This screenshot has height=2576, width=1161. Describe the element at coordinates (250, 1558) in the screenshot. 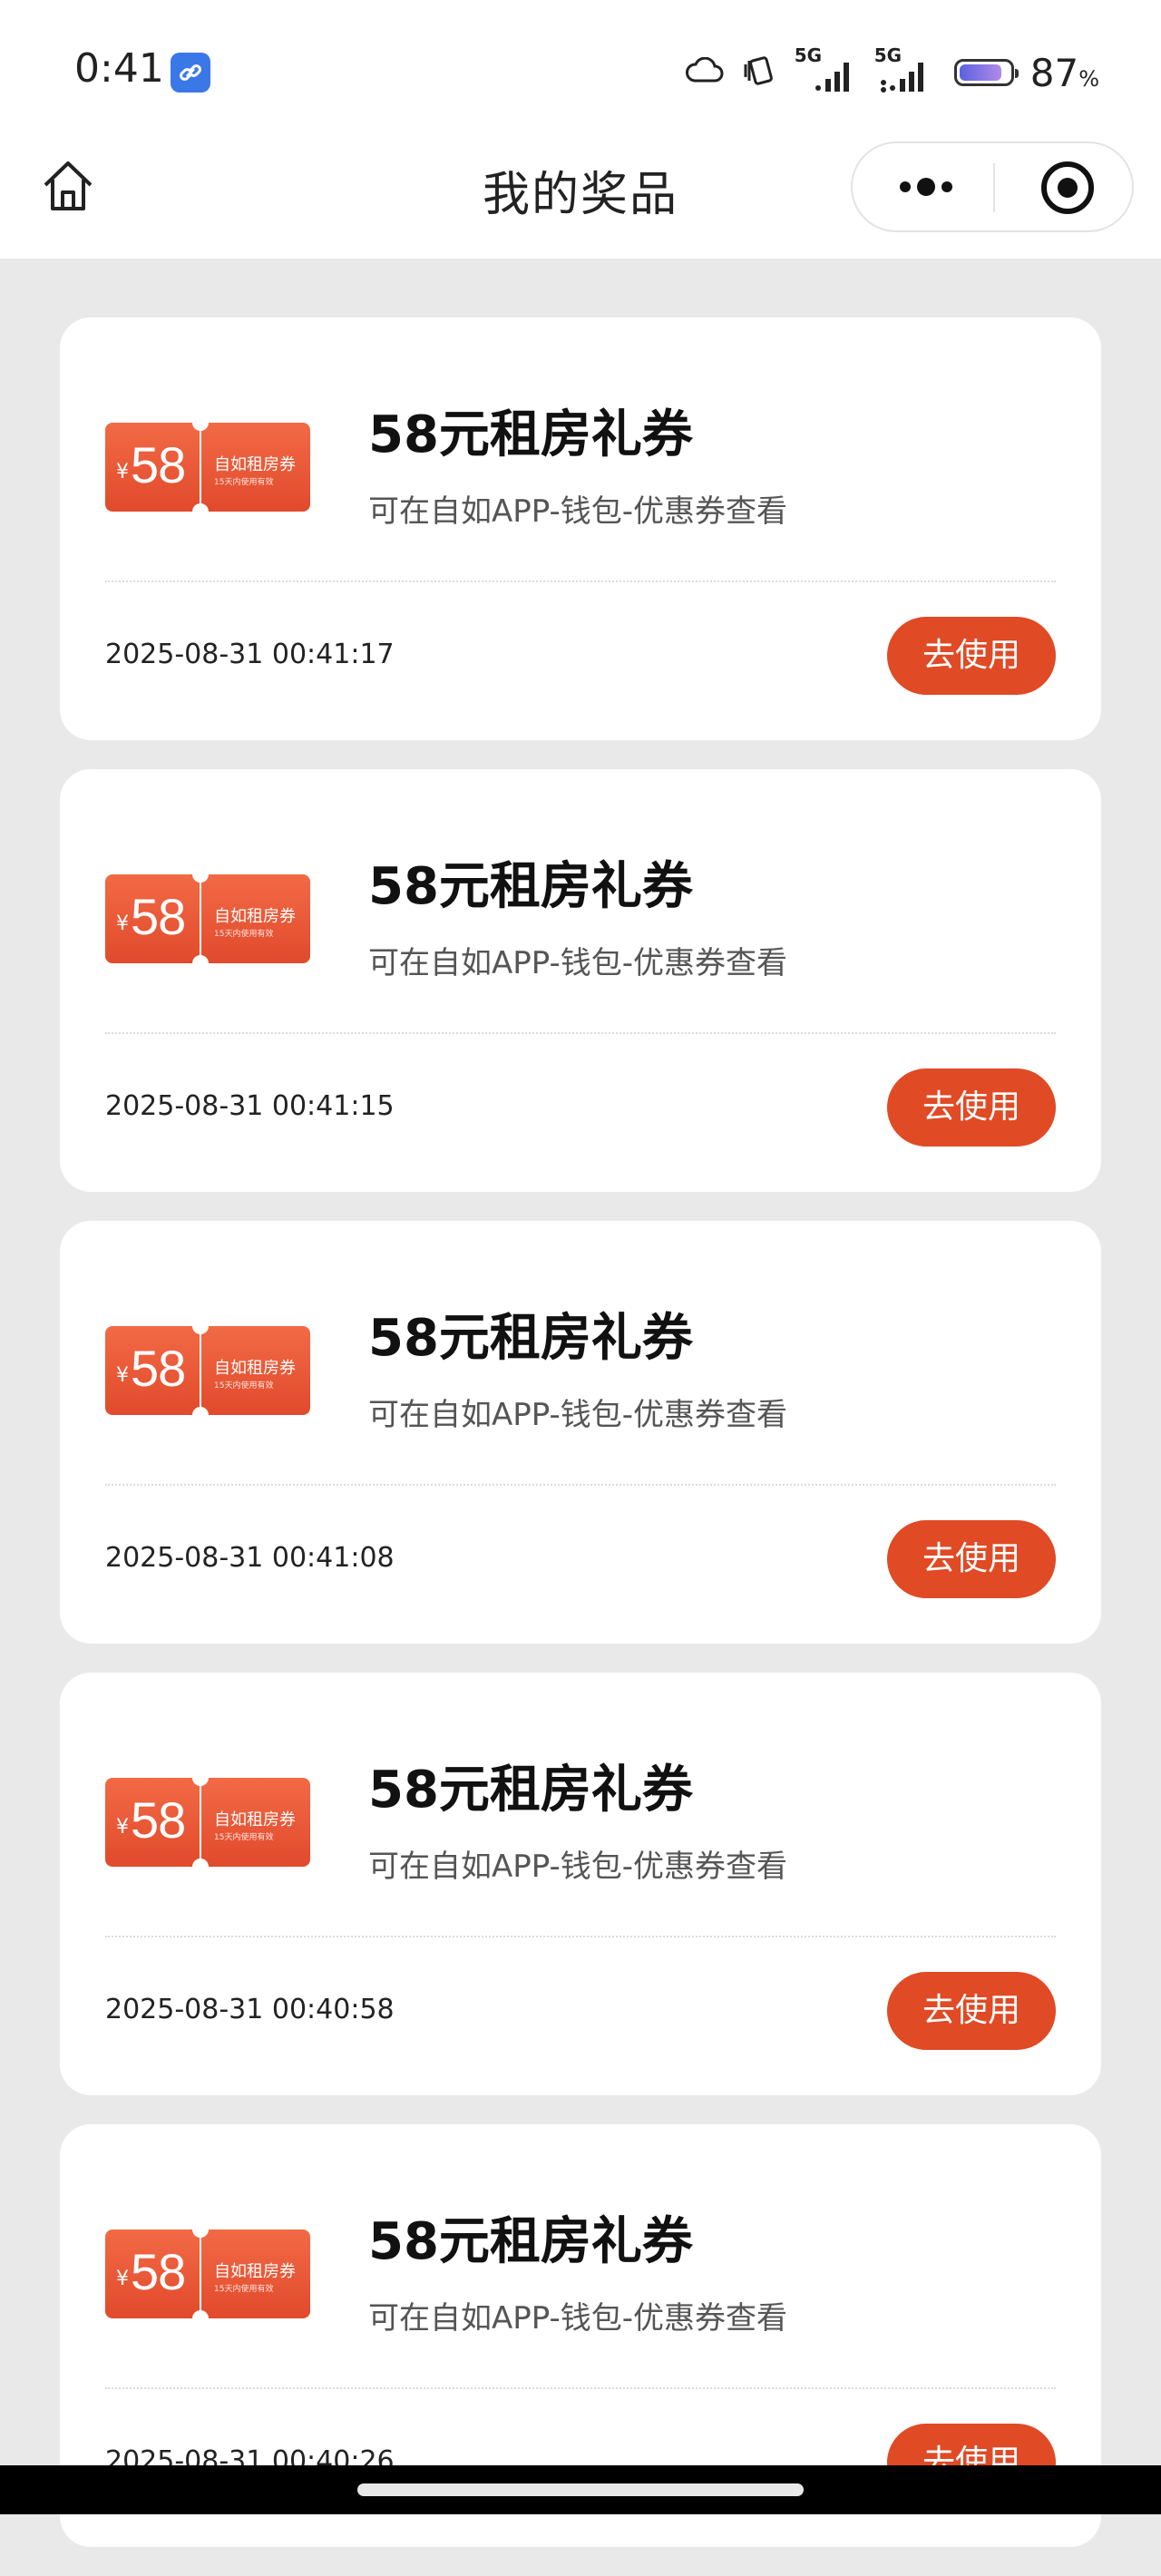

I see `prize-time: 2025-08-31 00:41:08` at that location.